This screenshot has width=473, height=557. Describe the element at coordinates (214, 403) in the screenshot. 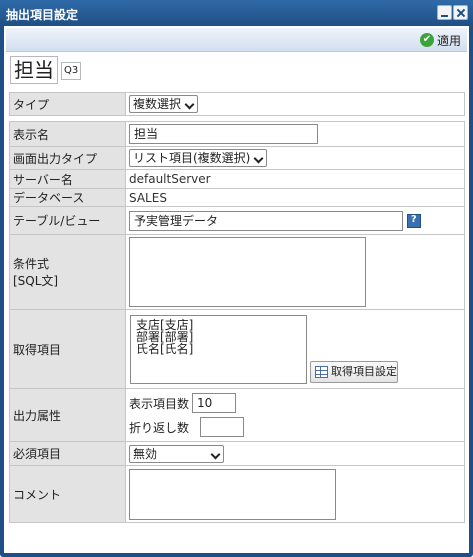

I see `display-count-input: 10` at that location.